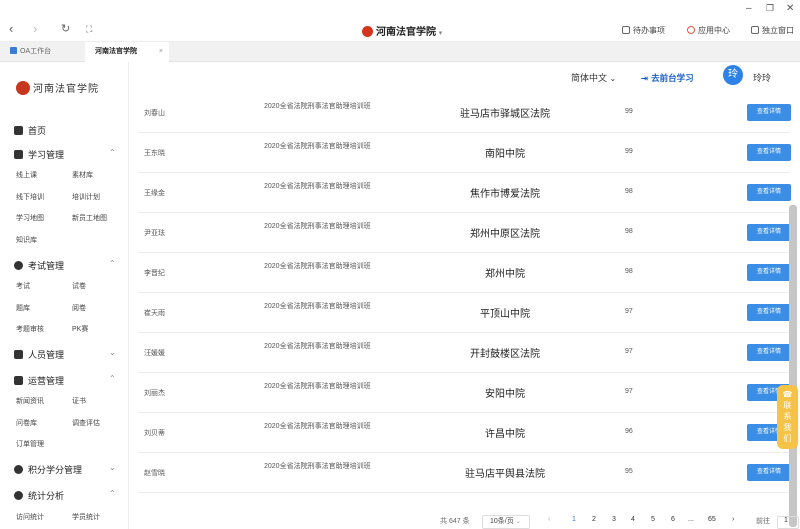 The width and height of the screenshot is (800, 529). Describe the element at coordinates (749, 8) in the screenshot. I see `minimize-icon: –` at that location.